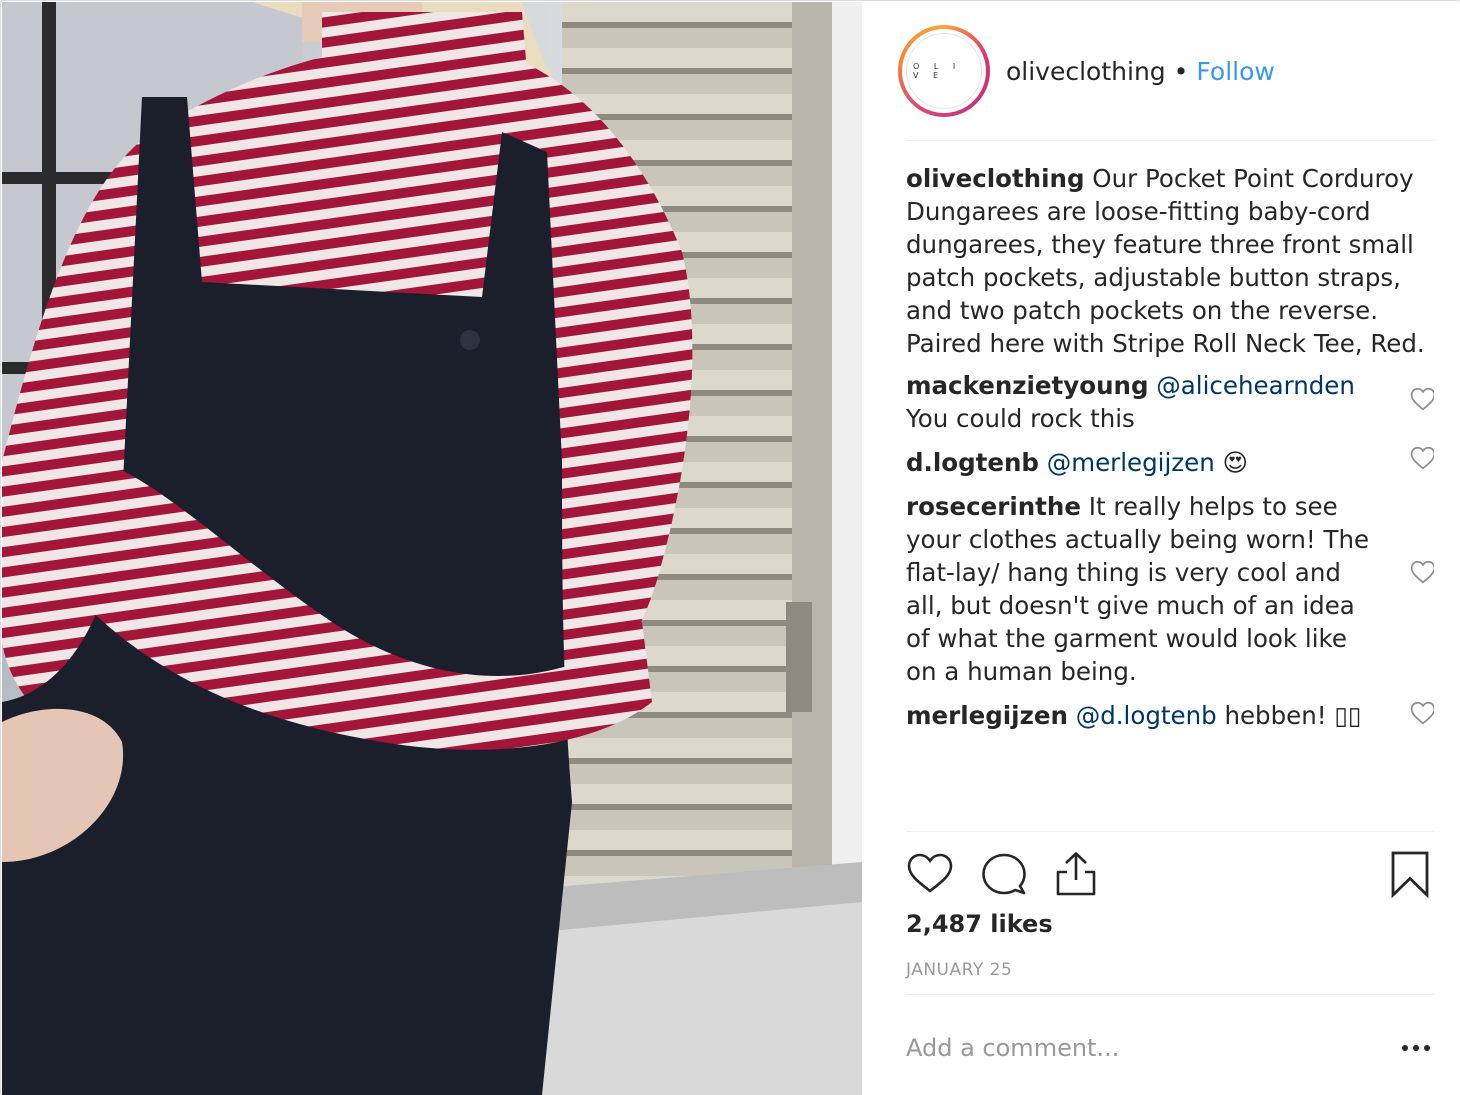 The width and height of the screenshot is (1460, 1095). What do you see at coordinates (1416, 1048) in the screenshot?
I see `more-options-icon` at bounding box center [1416, 1048].